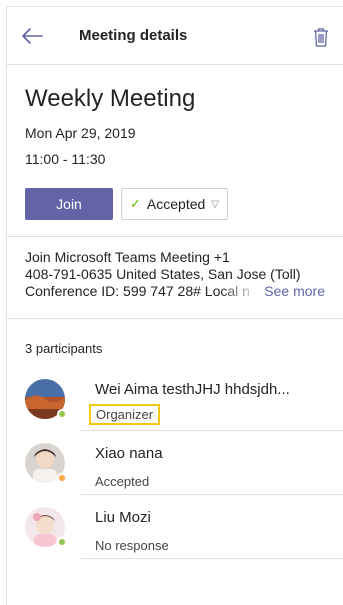 The image size is (343, 605). I want to click on back-button, so click(32, 36).